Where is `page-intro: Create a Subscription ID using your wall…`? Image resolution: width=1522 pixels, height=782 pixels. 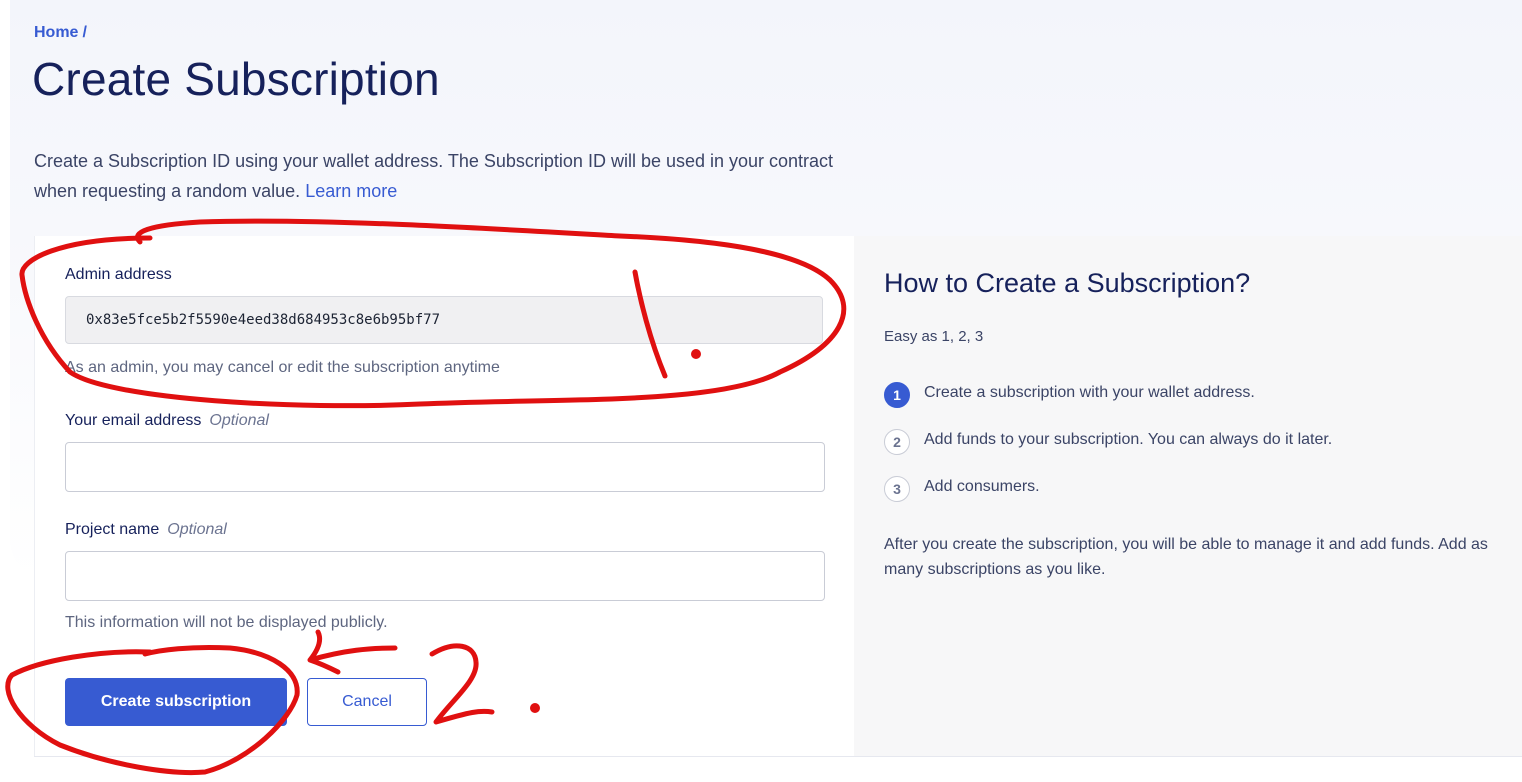
page-intro: Create a Subscription ID using your wall… is located at coordinates (434, 176).